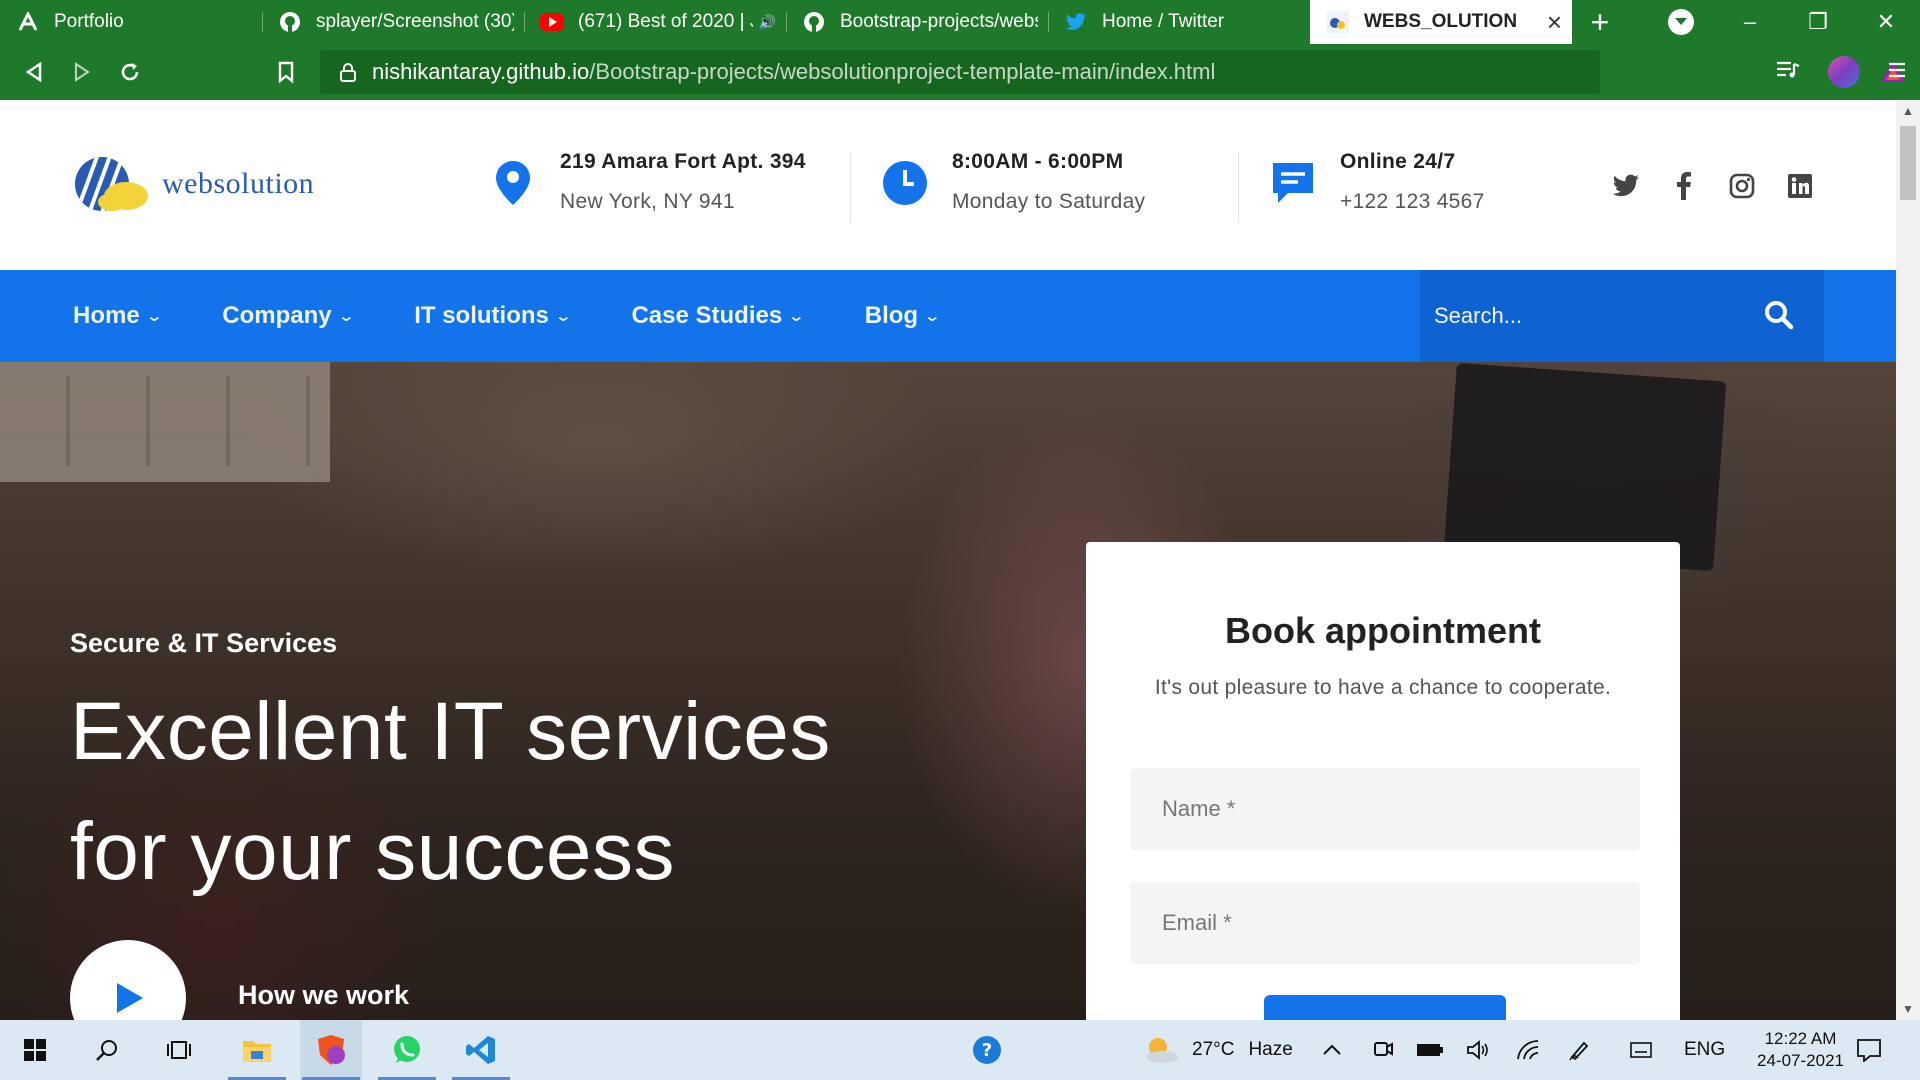  I want to click on meet-now-icon, so click(1383, 1050).